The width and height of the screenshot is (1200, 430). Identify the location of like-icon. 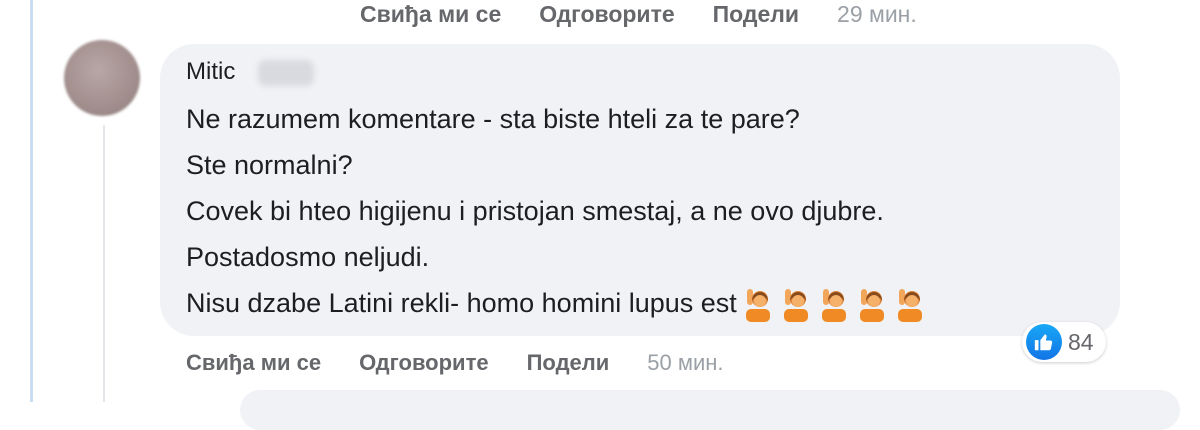
(1044, 342).